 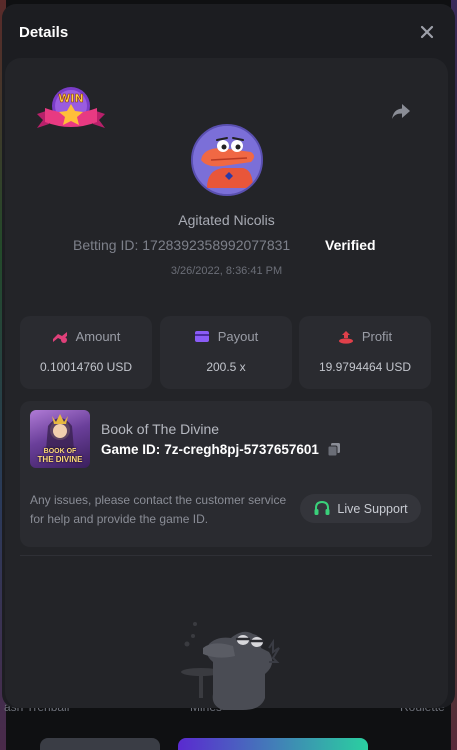 I want to click on avatar, so click(x=227, y=160).